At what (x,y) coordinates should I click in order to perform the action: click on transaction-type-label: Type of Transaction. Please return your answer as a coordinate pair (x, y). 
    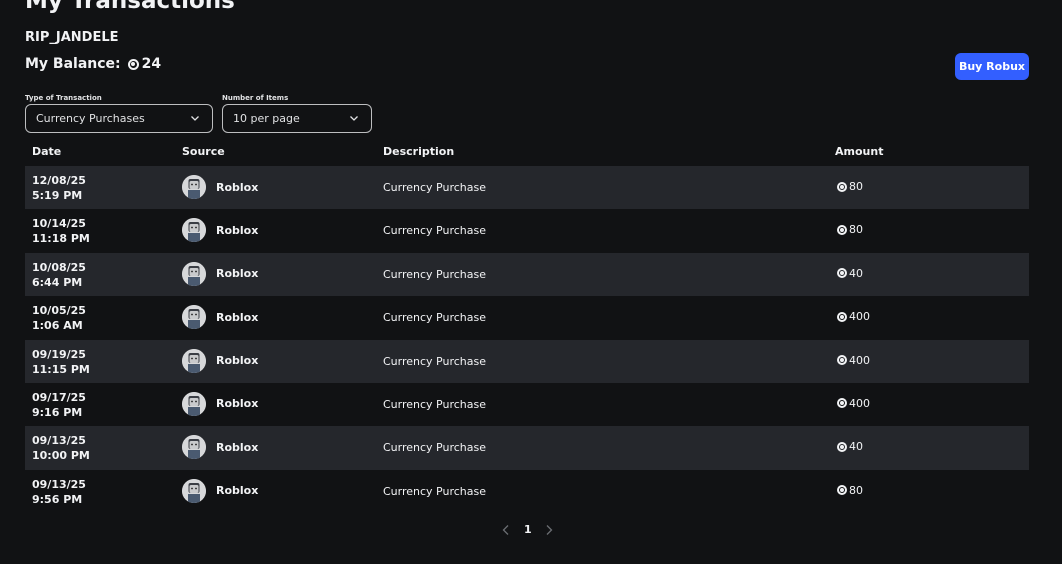
    Looking at the image, I should click on (63, 98).